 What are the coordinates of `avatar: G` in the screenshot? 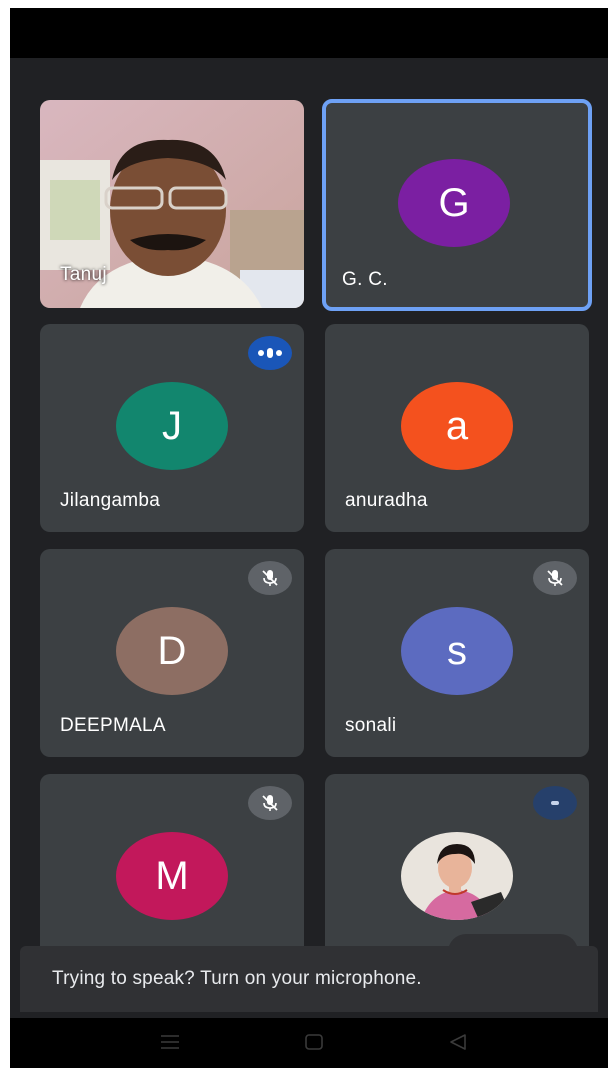 It's located at (454, 203).